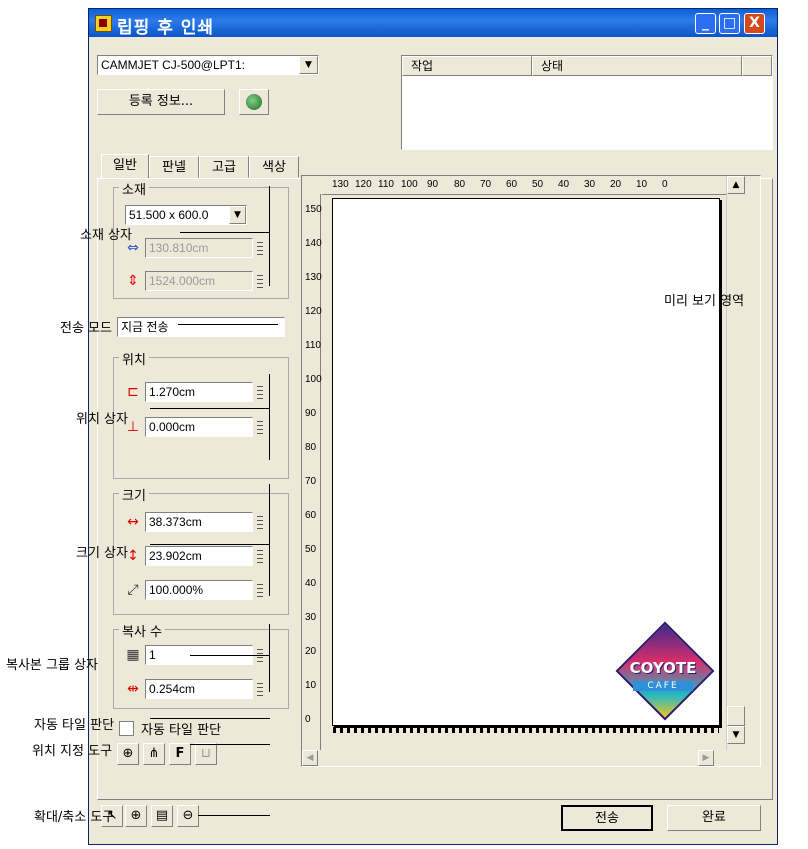  What do you see at coordinates (313, 345) in the screenshot?
I see `v-tick-110: 110` at bounding box center [313, 345].